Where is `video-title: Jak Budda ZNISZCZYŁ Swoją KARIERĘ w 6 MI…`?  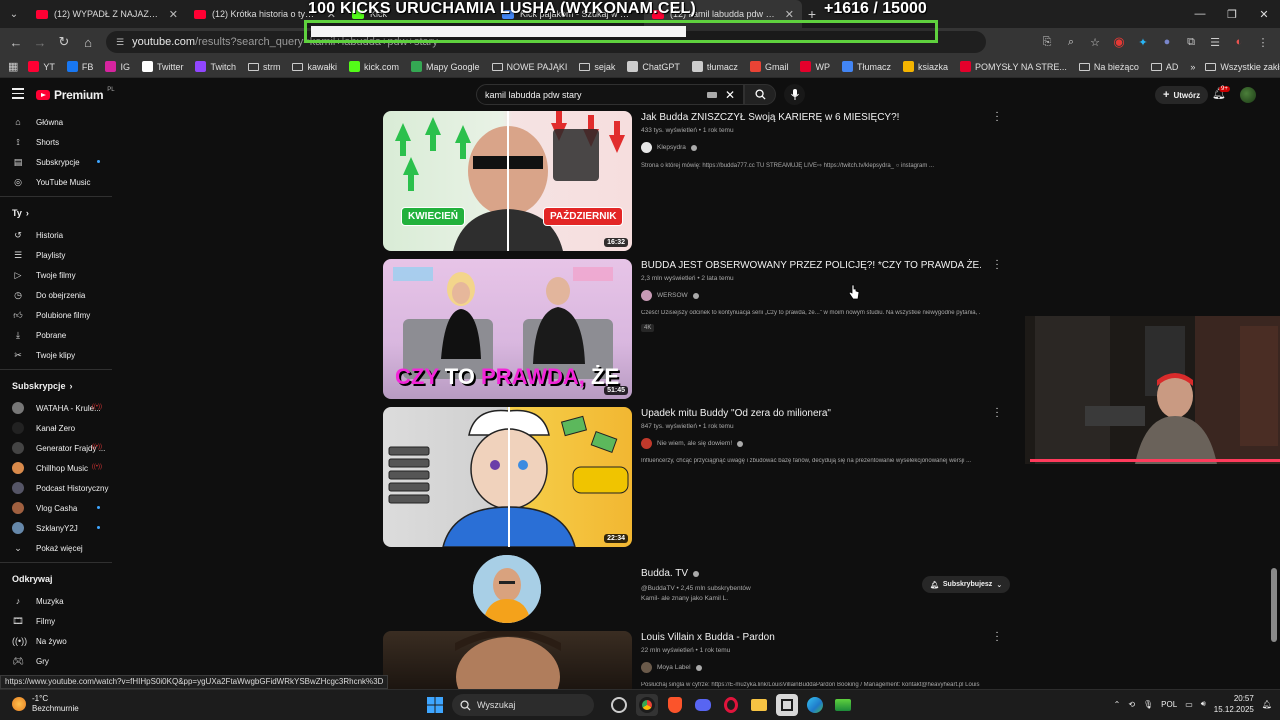 video-title: Jak Budda ZNISZCZYŁ Swoją KARIERĘ w 6 MI… is located at coordinates (811, 117).